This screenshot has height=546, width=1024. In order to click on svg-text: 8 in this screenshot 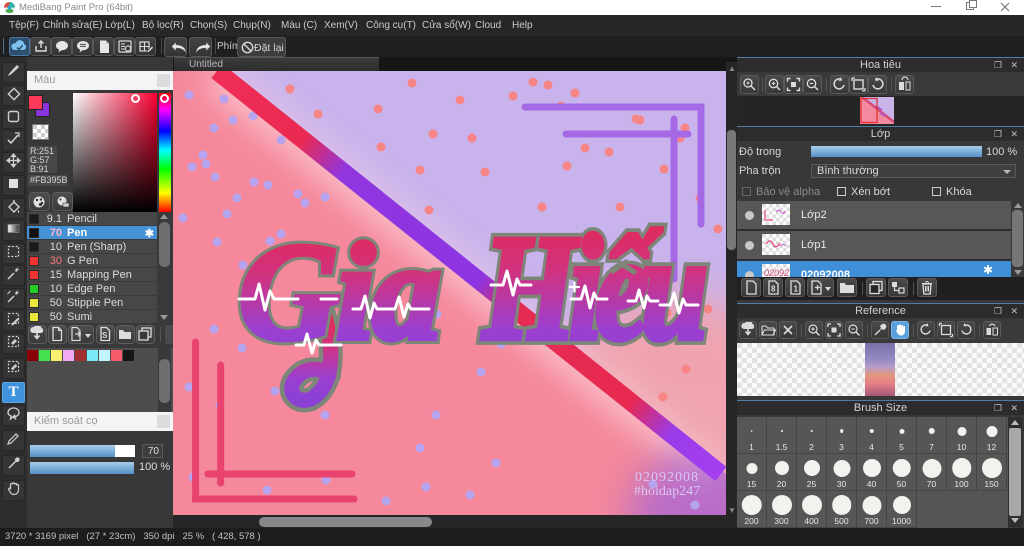, I will do `click(773, 289)`.